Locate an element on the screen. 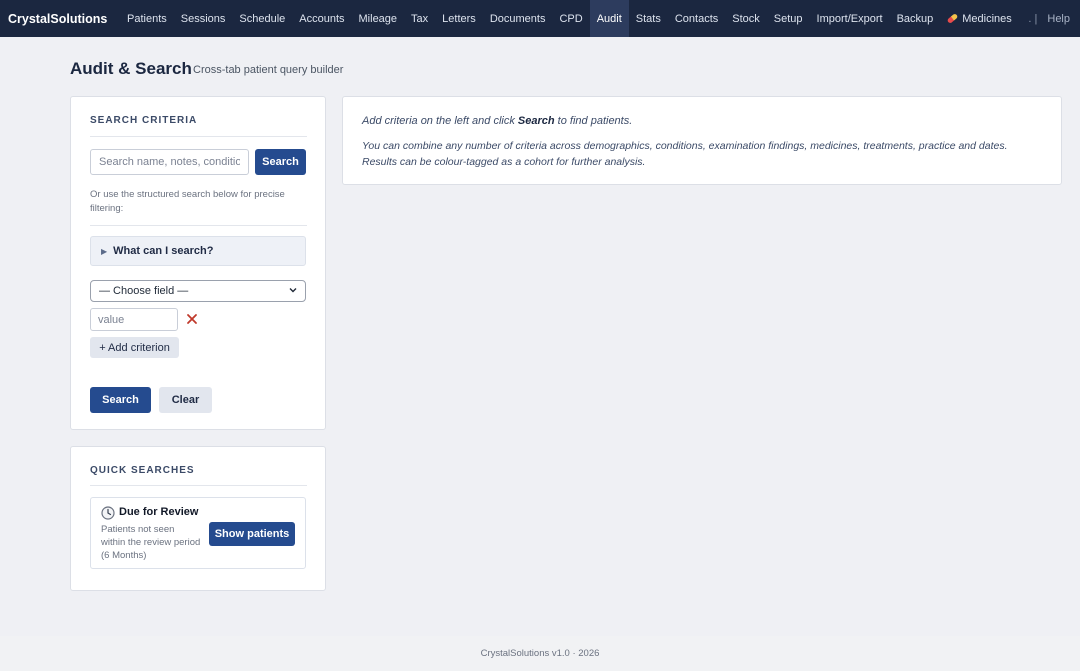 This screenshot has height=671, width=1080. choose-field-select: — Choose field — is located at coordinates (198, 291).